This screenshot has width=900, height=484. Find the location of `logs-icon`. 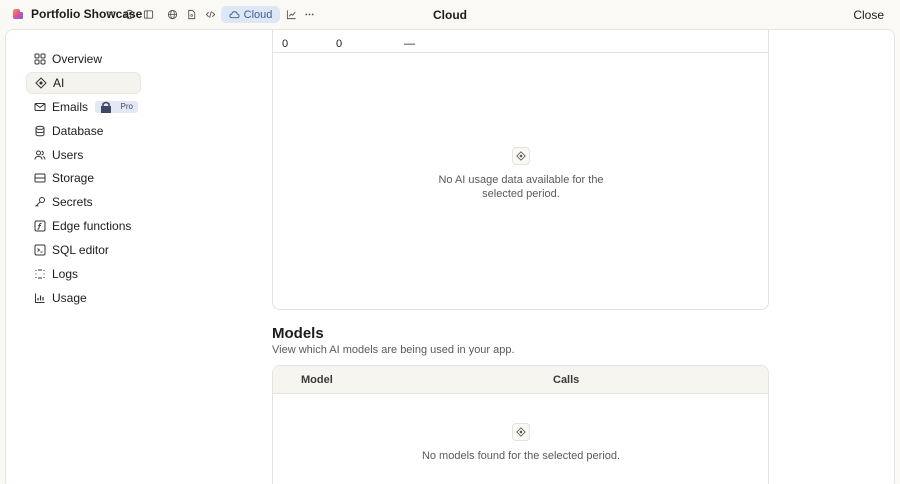

logs-icon is located at coordinates (40, 274).